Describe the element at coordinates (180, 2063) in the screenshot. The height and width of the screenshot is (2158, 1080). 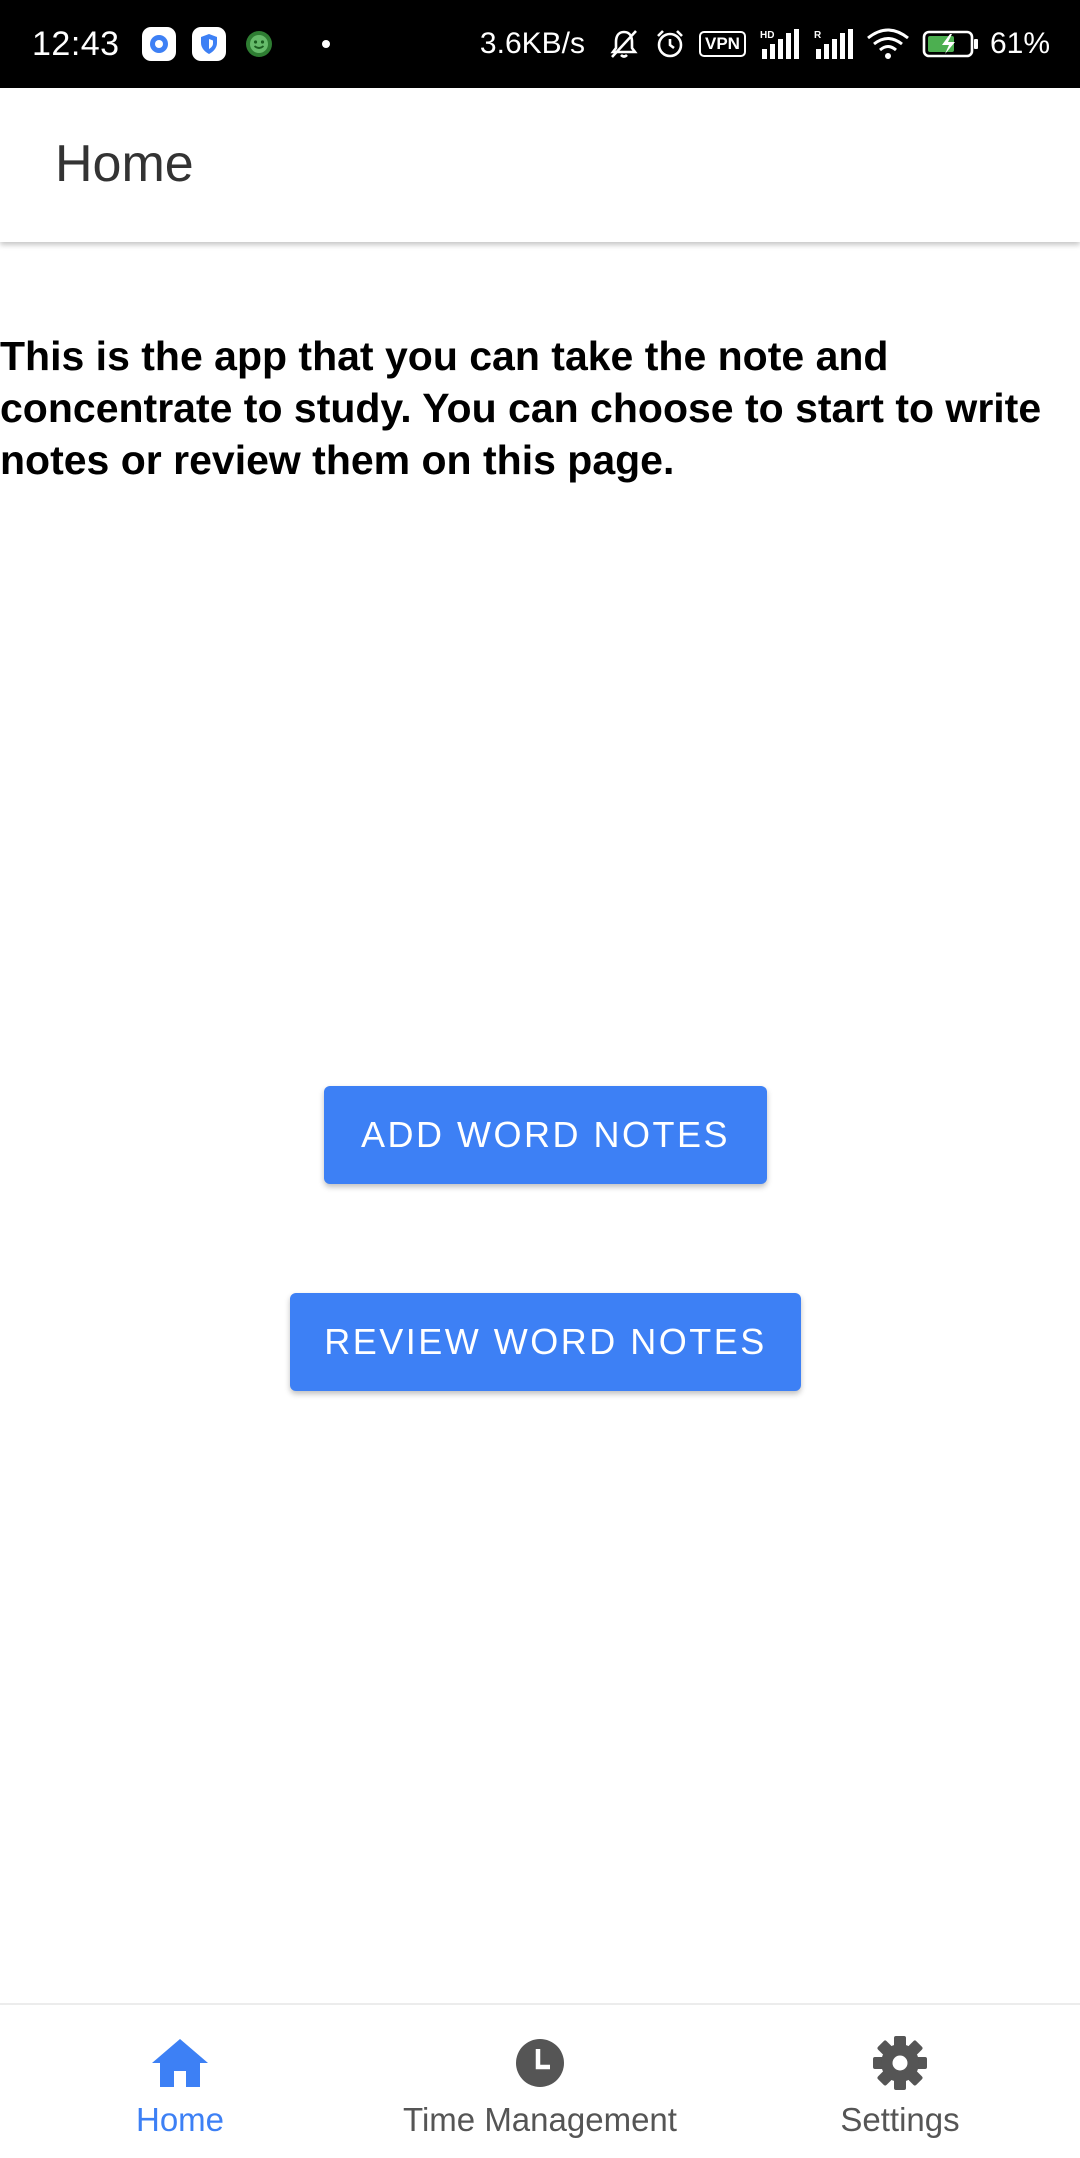
I see `home-icon` at that location.